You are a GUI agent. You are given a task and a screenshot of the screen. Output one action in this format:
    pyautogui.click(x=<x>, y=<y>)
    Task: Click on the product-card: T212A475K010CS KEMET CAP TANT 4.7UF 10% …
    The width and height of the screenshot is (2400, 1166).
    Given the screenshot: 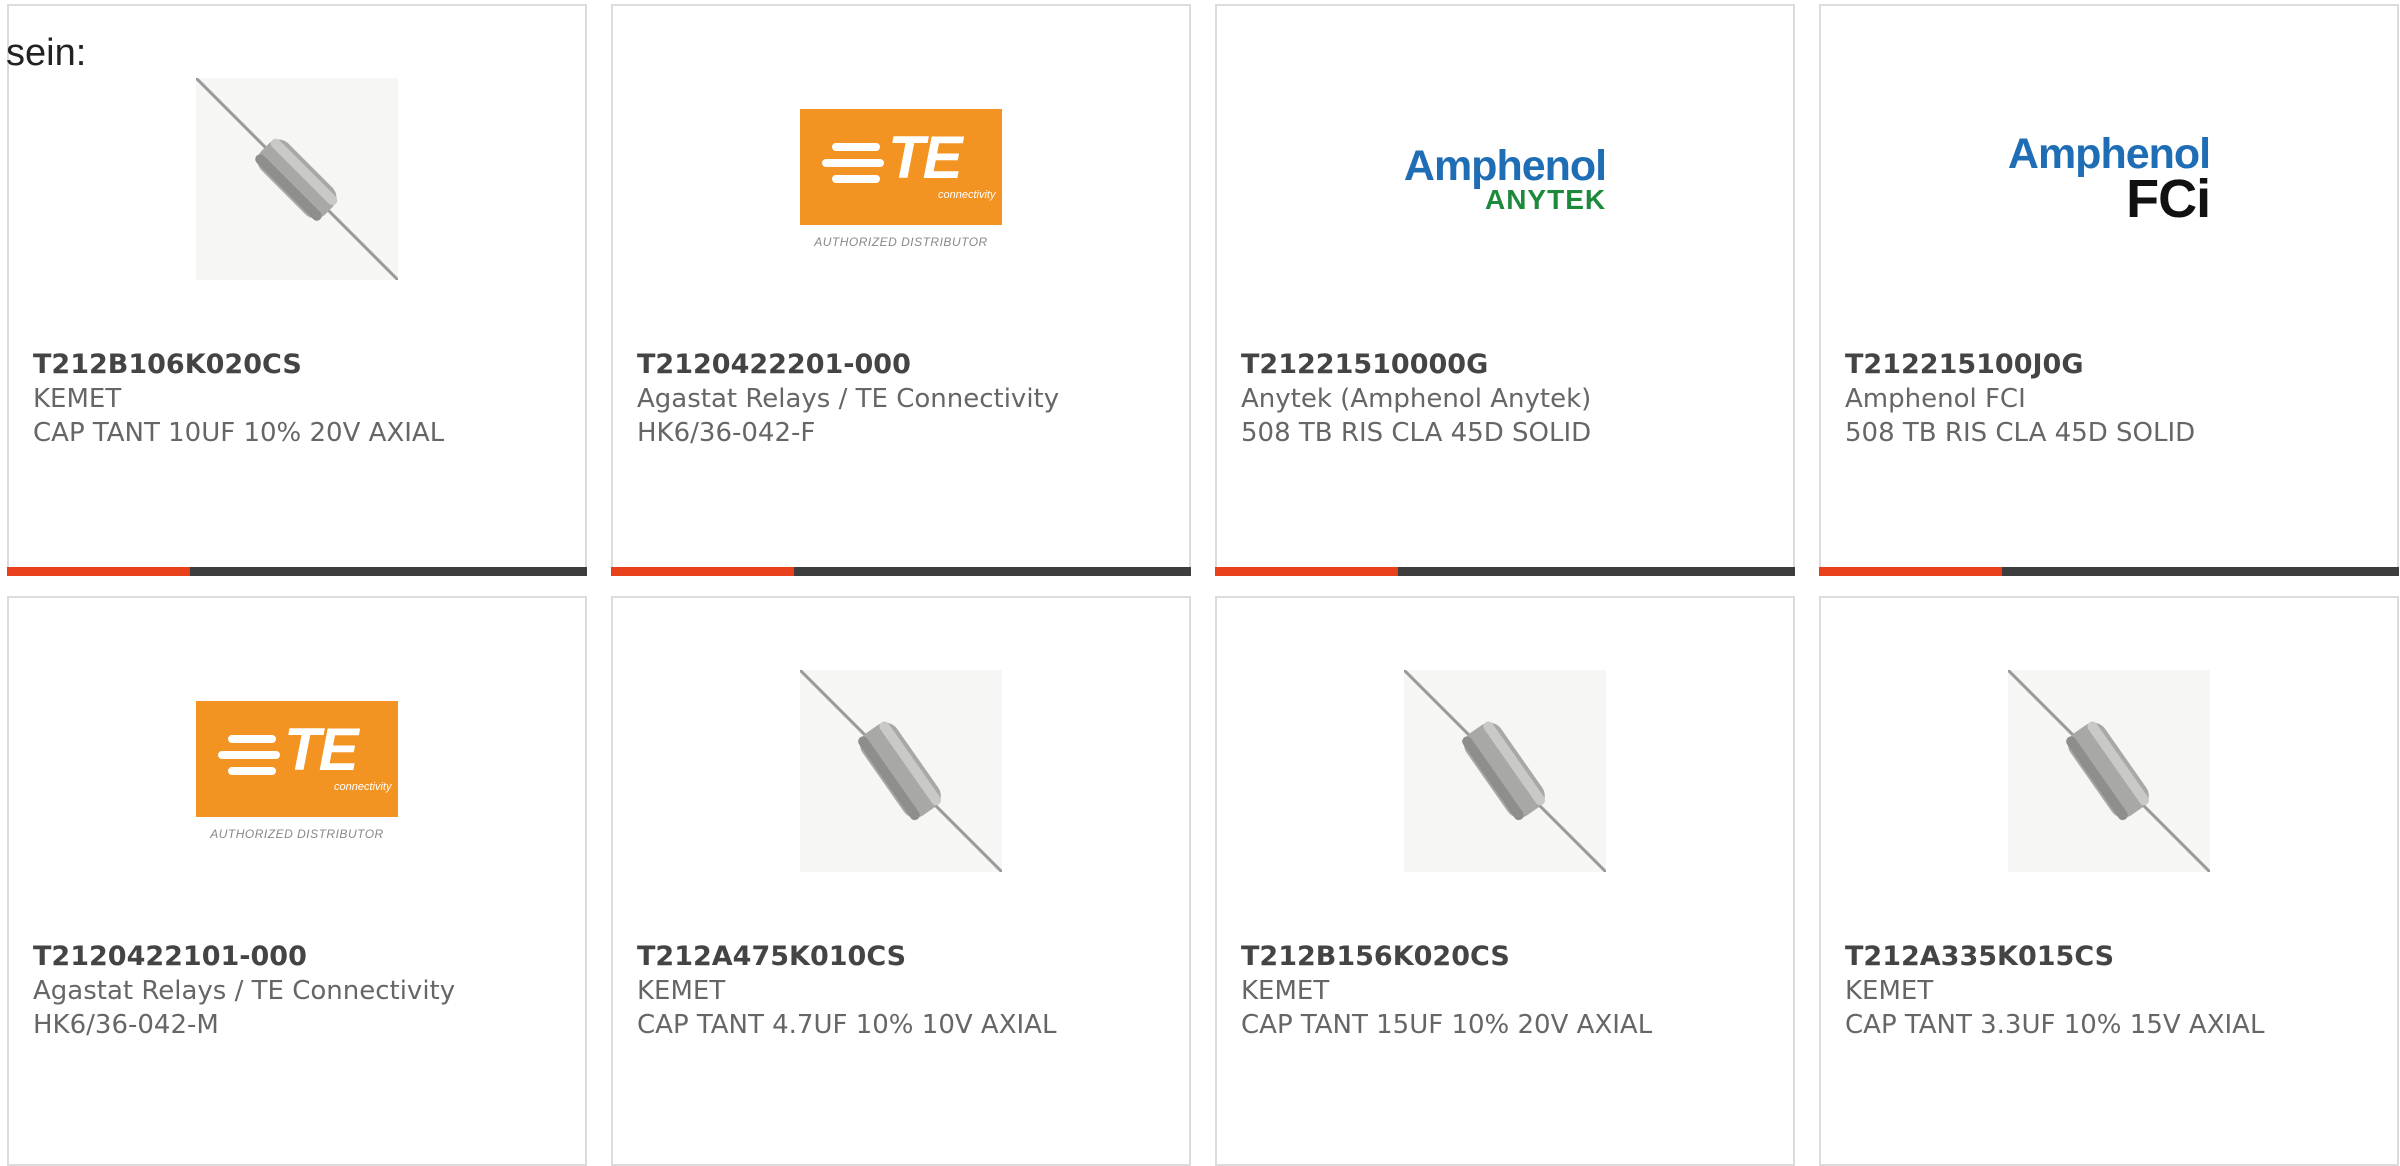 What is the action you would take?
    pyautogui.click(x=901, y=881)
    